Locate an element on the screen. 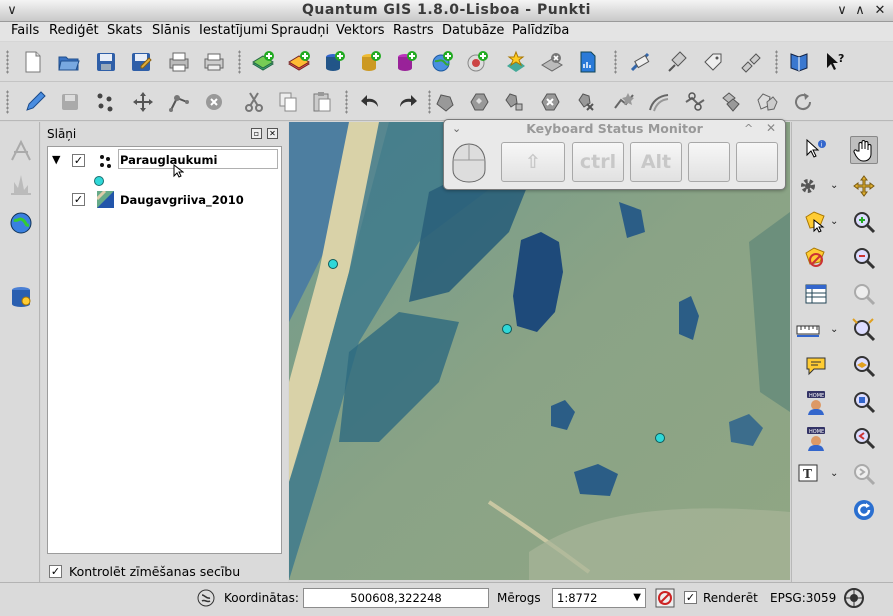 The width and height of the screenshot is (893, 616). menu-rediget: Rediģēt is located at coordinates (74, 30).